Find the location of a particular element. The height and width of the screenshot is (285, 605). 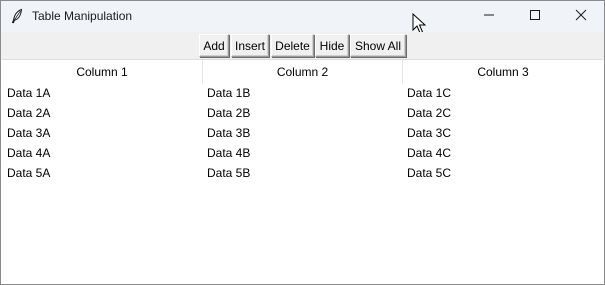

column-header-2: Column 2 is located at coordinates (302, 72).